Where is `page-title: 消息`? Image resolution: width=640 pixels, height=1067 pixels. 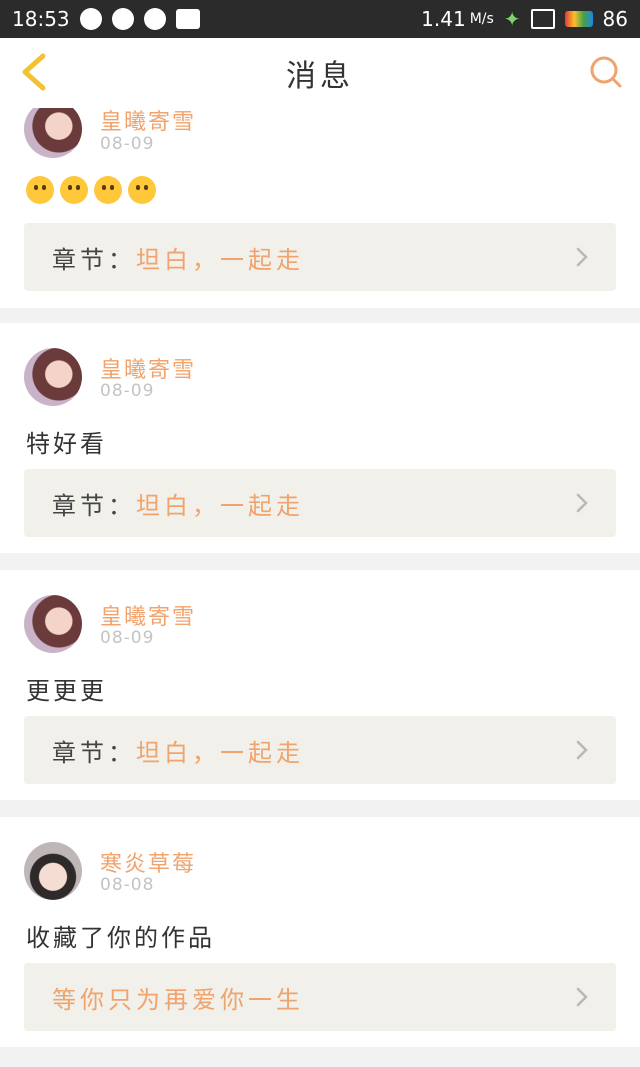 page-title: 消息 is located at coordinates (320, 76).